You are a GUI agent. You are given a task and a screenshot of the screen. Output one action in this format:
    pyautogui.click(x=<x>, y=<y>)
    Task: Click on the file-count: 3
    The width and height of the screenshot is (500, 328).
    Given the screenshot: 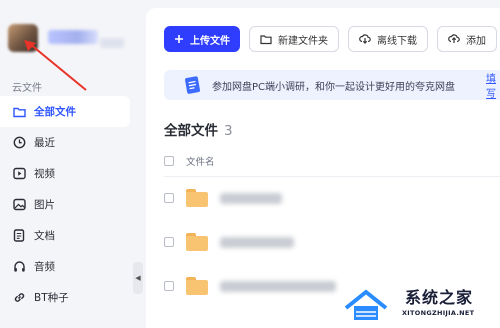 What is the action you would take?
    pyautogui.click(x=228, y=131)
    